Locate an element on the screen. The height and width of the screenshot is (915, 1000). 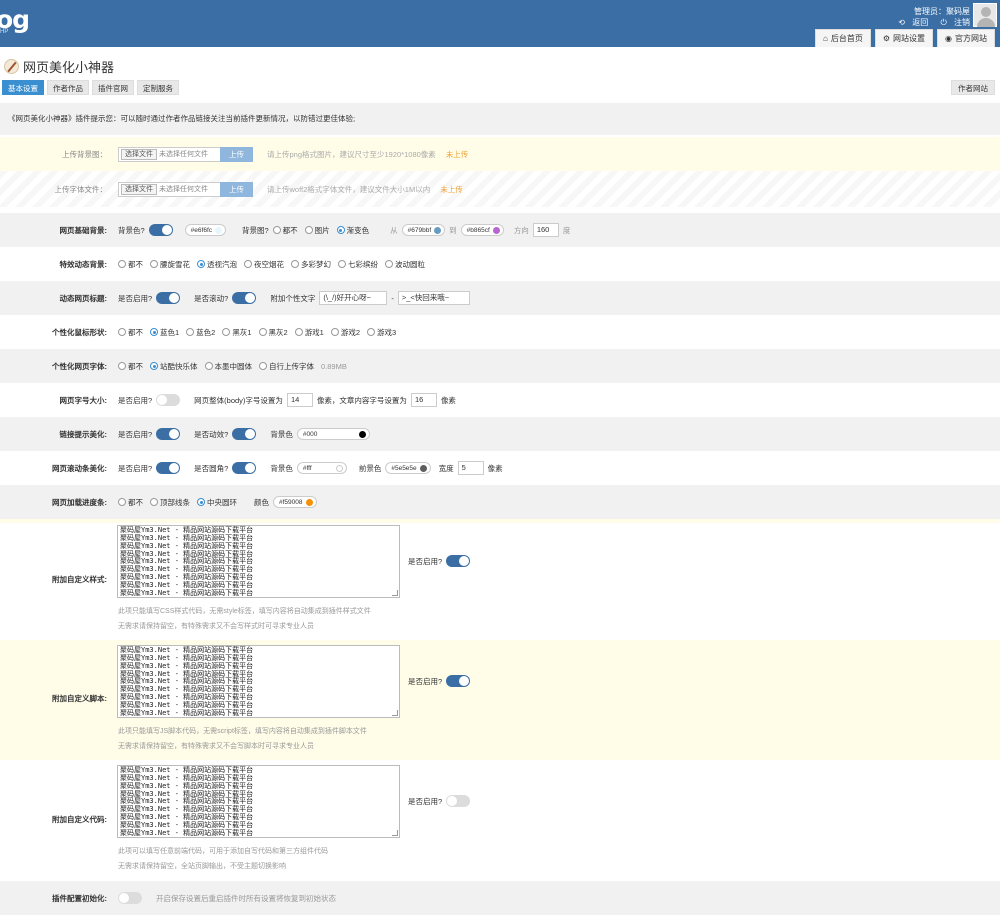
tab-basic-settings: 基本设置 is located at coordinates (23, 87).